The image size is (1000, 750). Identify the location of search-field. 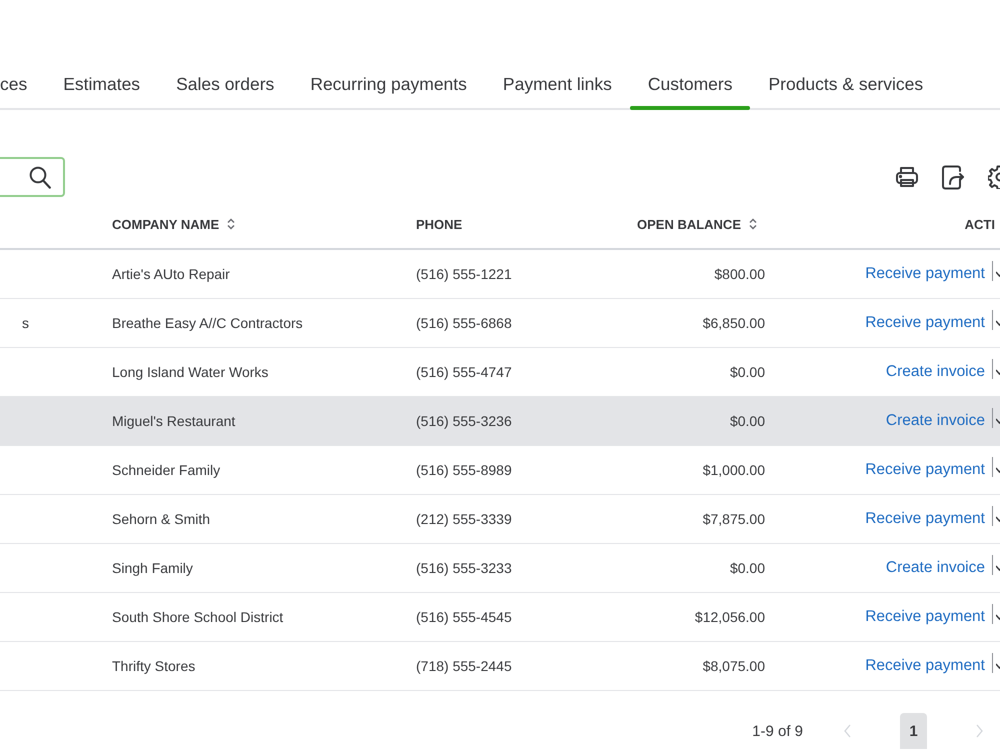
(32, 177).